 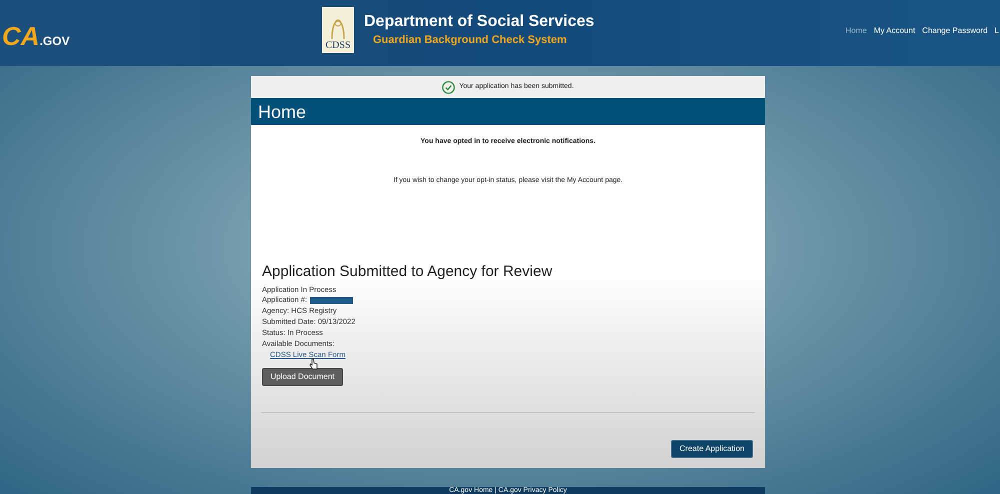 What do you see at coordinates (55, 41) in the screenshot?
I see `ca-gov-logo-suffix: .GOV` at bounding box center [55, 41].